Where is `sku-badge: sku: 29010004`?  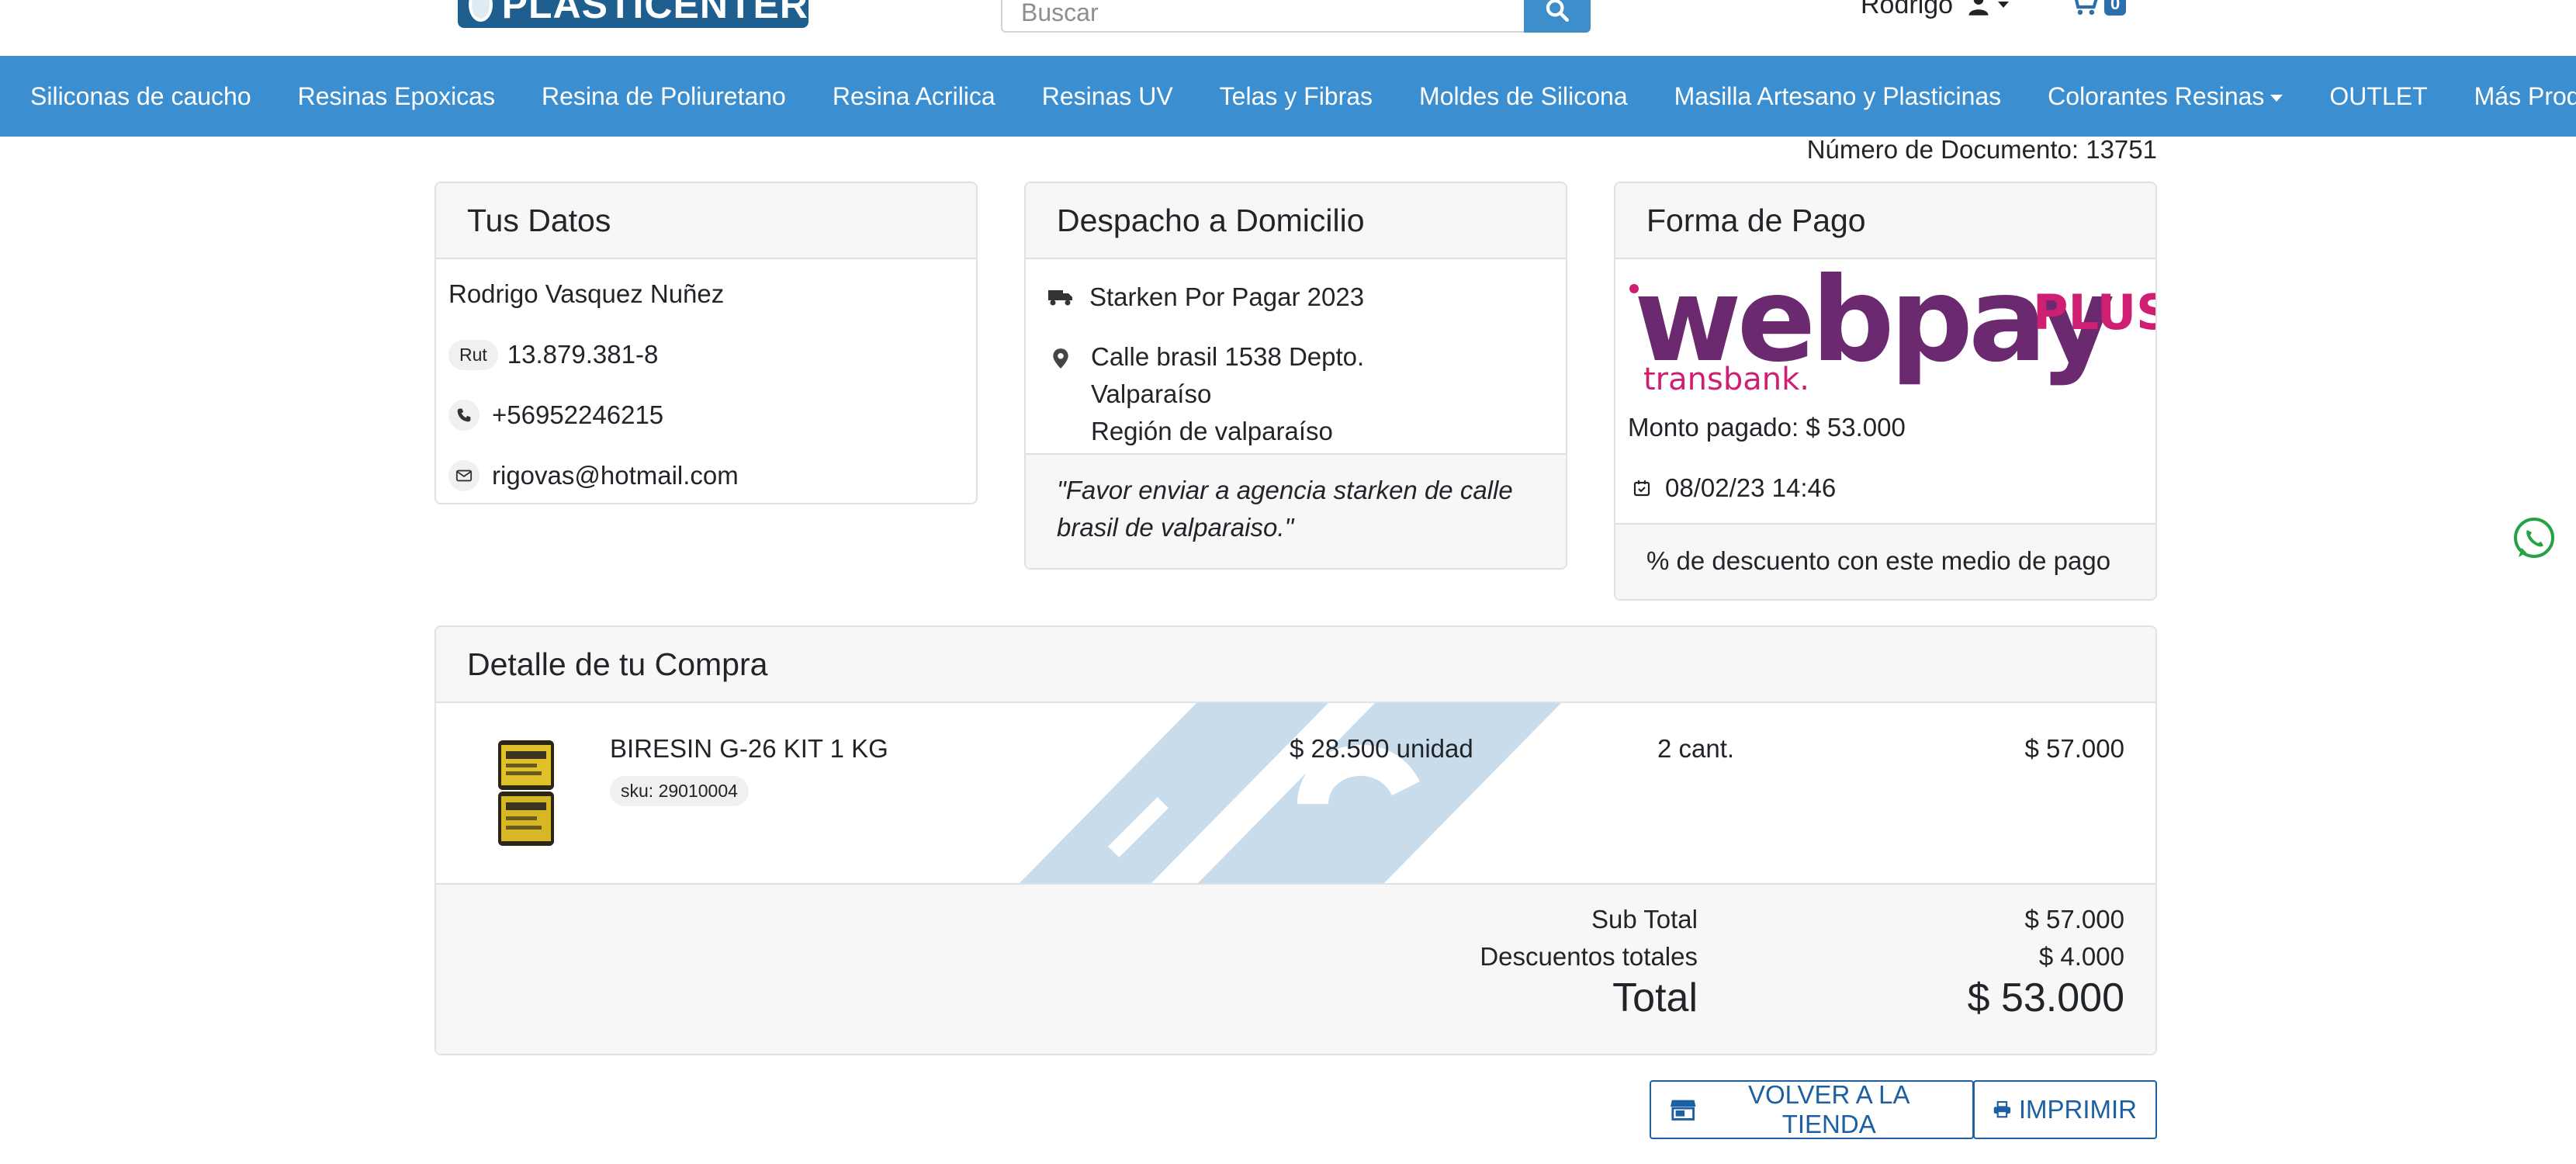 sku-badge: sku: 29010004 is located at coordinates (679, 791).